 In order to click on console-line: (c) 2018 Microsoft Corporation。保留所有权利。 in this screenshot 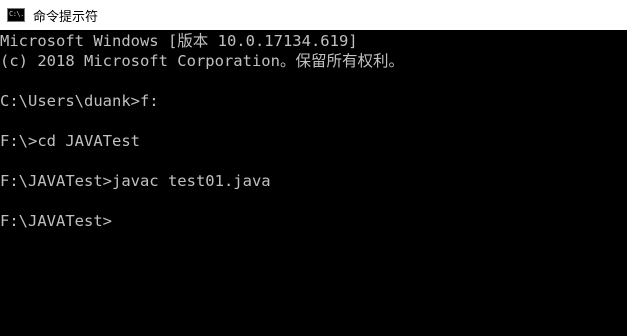, I will do `click(202, 61)`.